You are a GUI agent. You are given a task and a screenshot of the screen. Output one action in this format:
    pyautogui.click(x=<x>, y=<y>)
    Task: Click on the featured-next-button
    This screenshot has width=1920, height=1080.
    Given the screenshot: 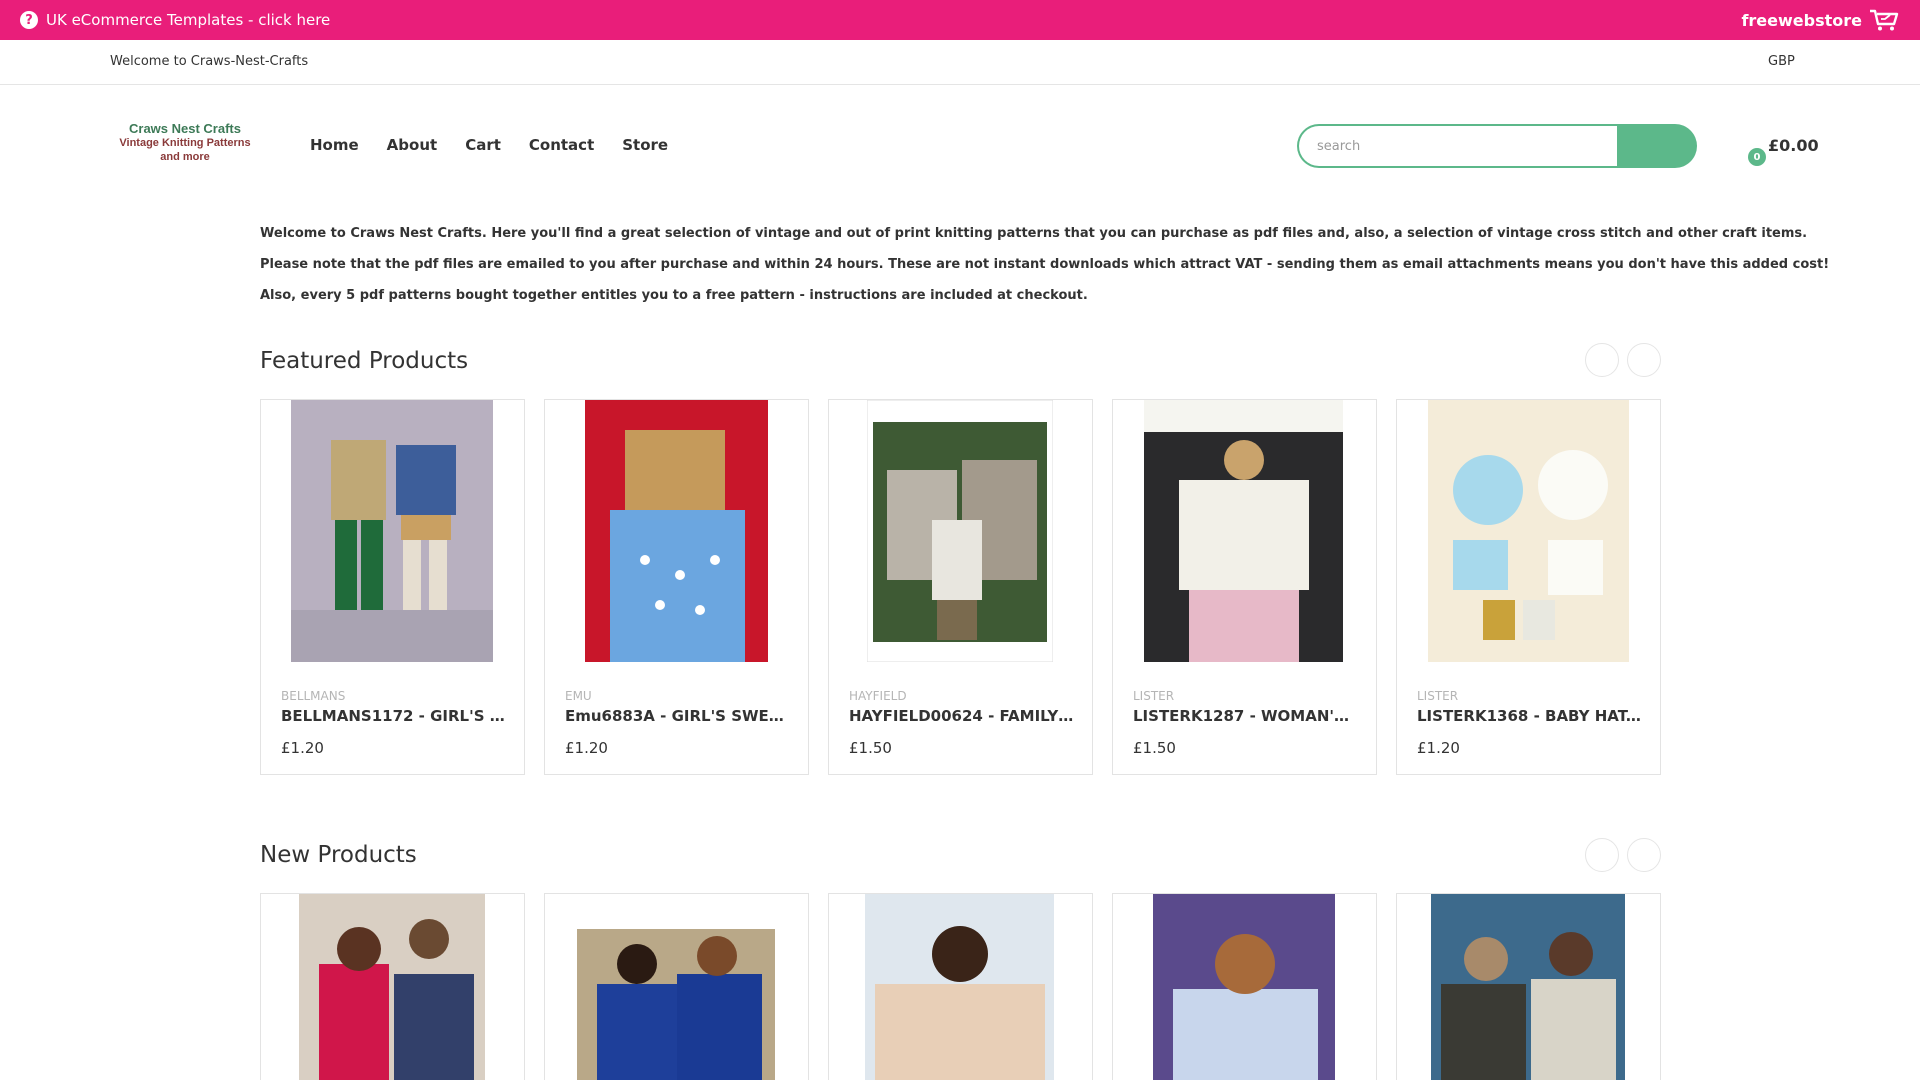 What is the action you would take?
    pyautogui.click(x=1644, y=360)
    